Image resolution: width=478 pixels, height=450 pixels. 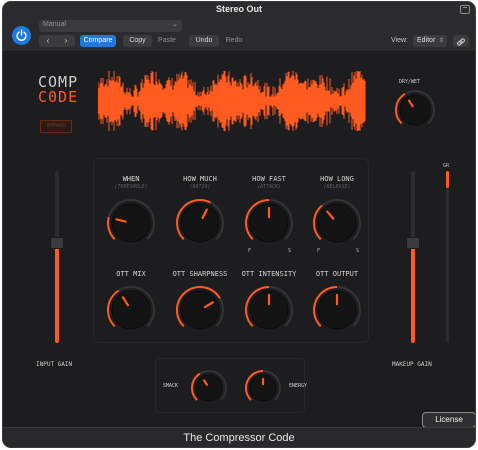 I want to click on chevron-down-icon: ⌄, so click(x=175, y=24).